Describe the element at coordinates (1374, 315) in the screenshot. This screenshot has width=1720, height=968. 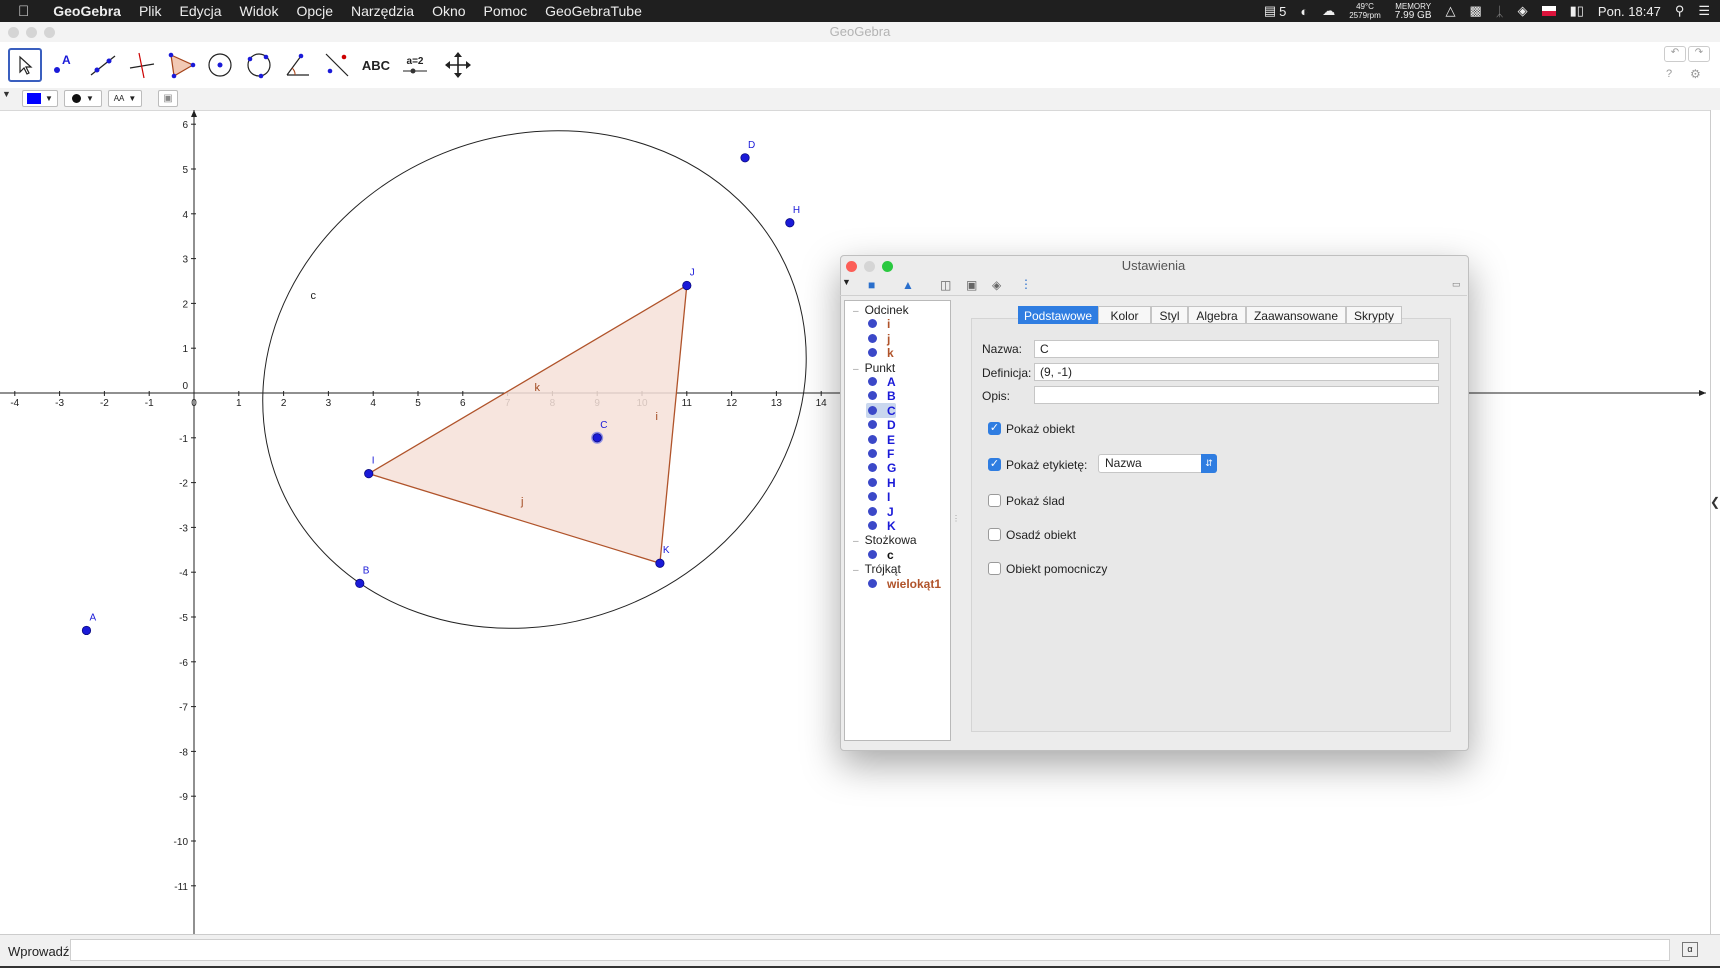
I see `tab-skrypty: Skrypty` at that location.